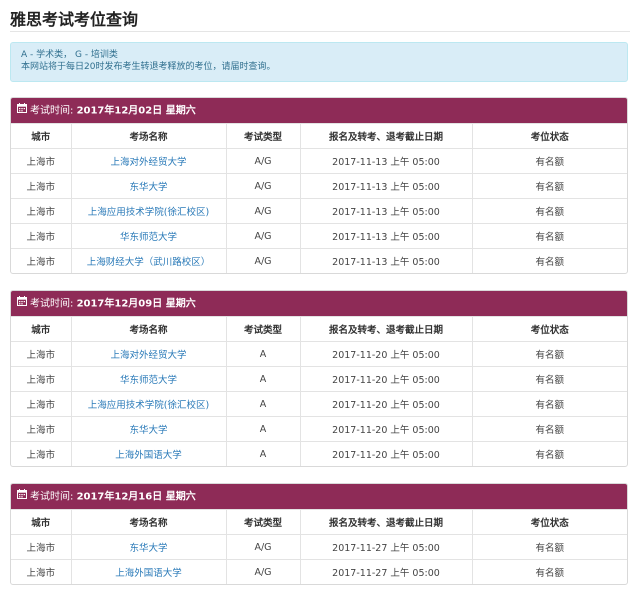 The height and width of the screenshot is (595, 640). Describe the element at coordinates (69, 55) in the screenshot. I see `notice-line-type-legend: A - 学术类， G - 培训类` at that location.